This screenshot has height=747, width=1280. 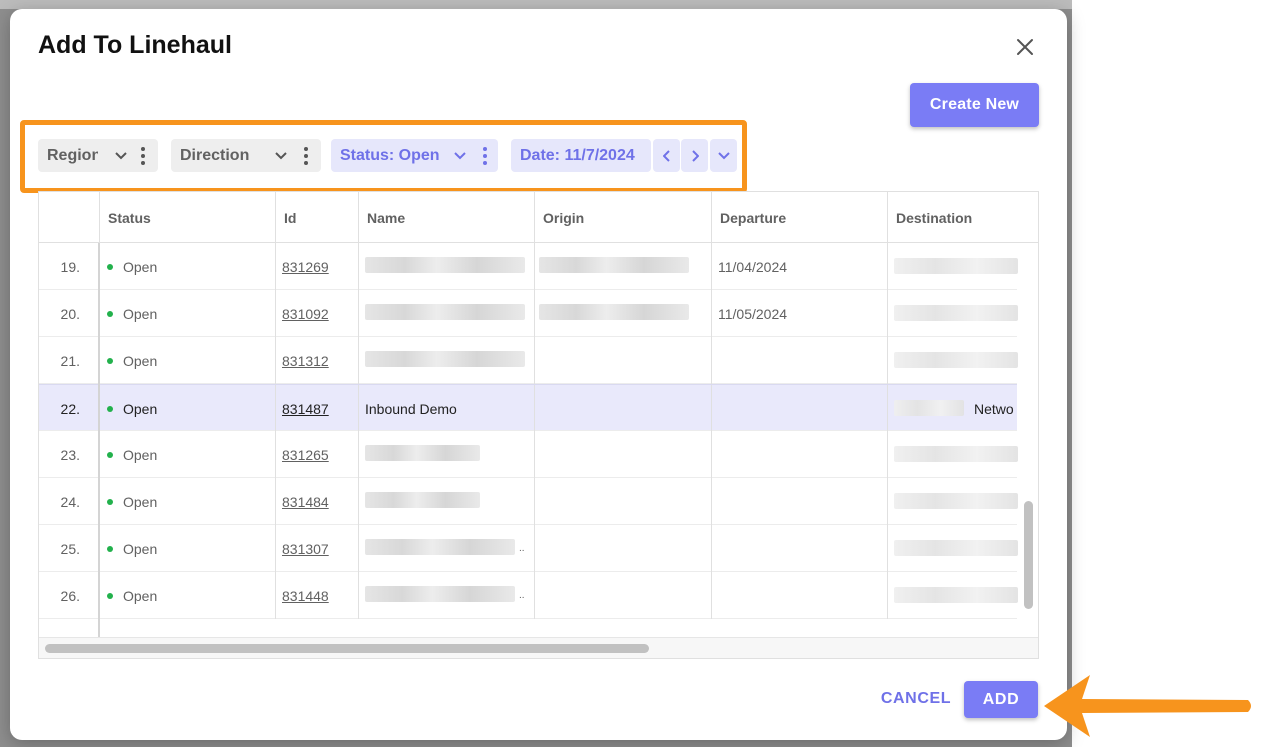 I want to click on id-cell: 831448, so click(x=316, y=595).